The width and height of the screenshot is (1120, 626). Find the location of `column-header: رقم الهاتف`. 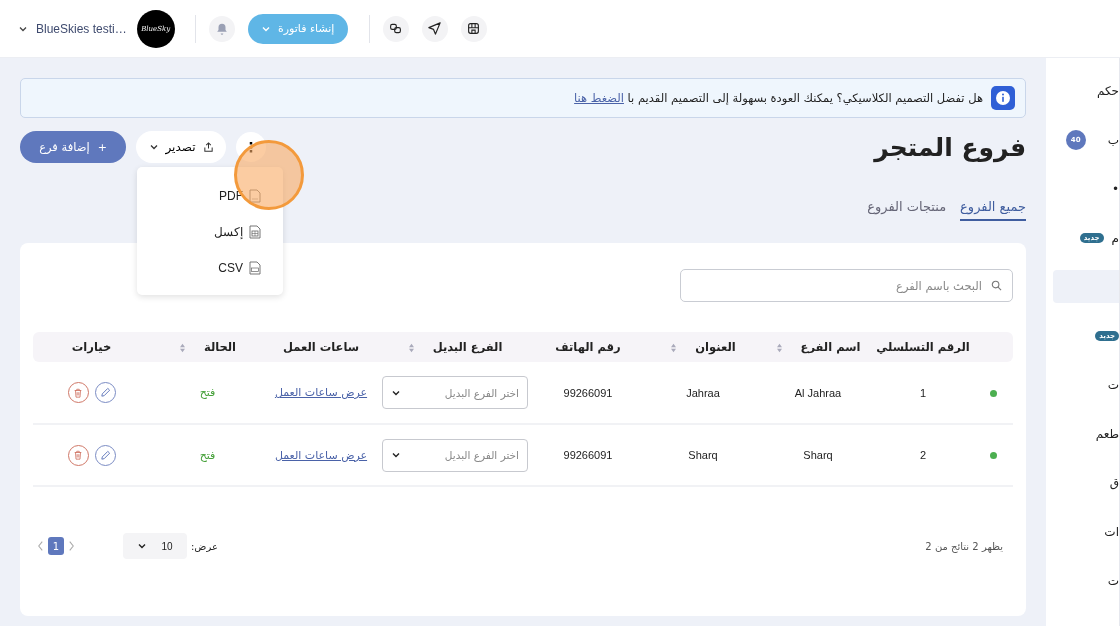

column-header: رقم الهاتف is located at coordinates (588, 347).